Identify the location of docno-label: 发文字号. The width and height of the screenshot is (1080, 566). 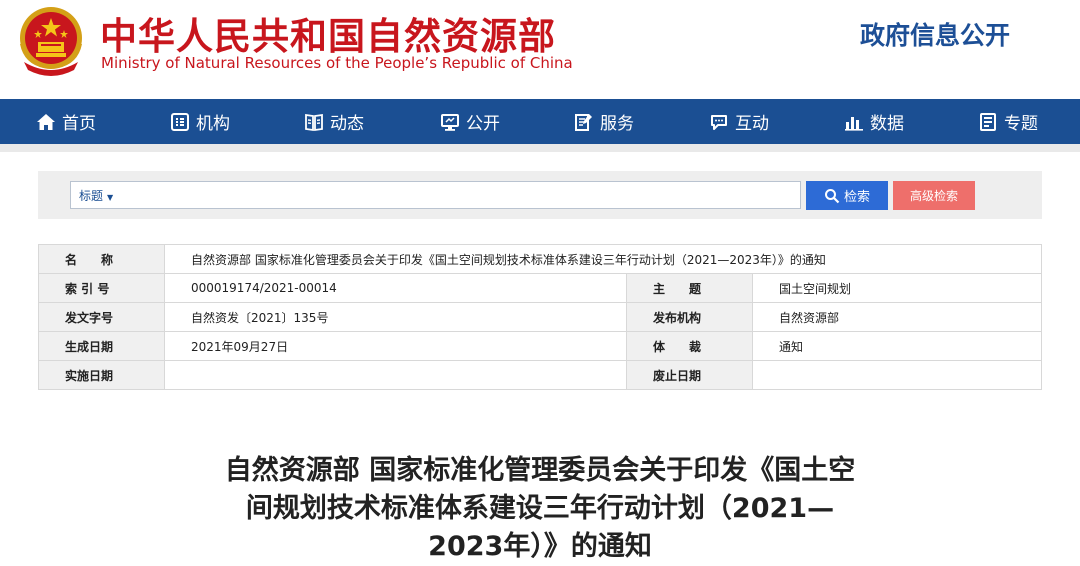
(101, 317).